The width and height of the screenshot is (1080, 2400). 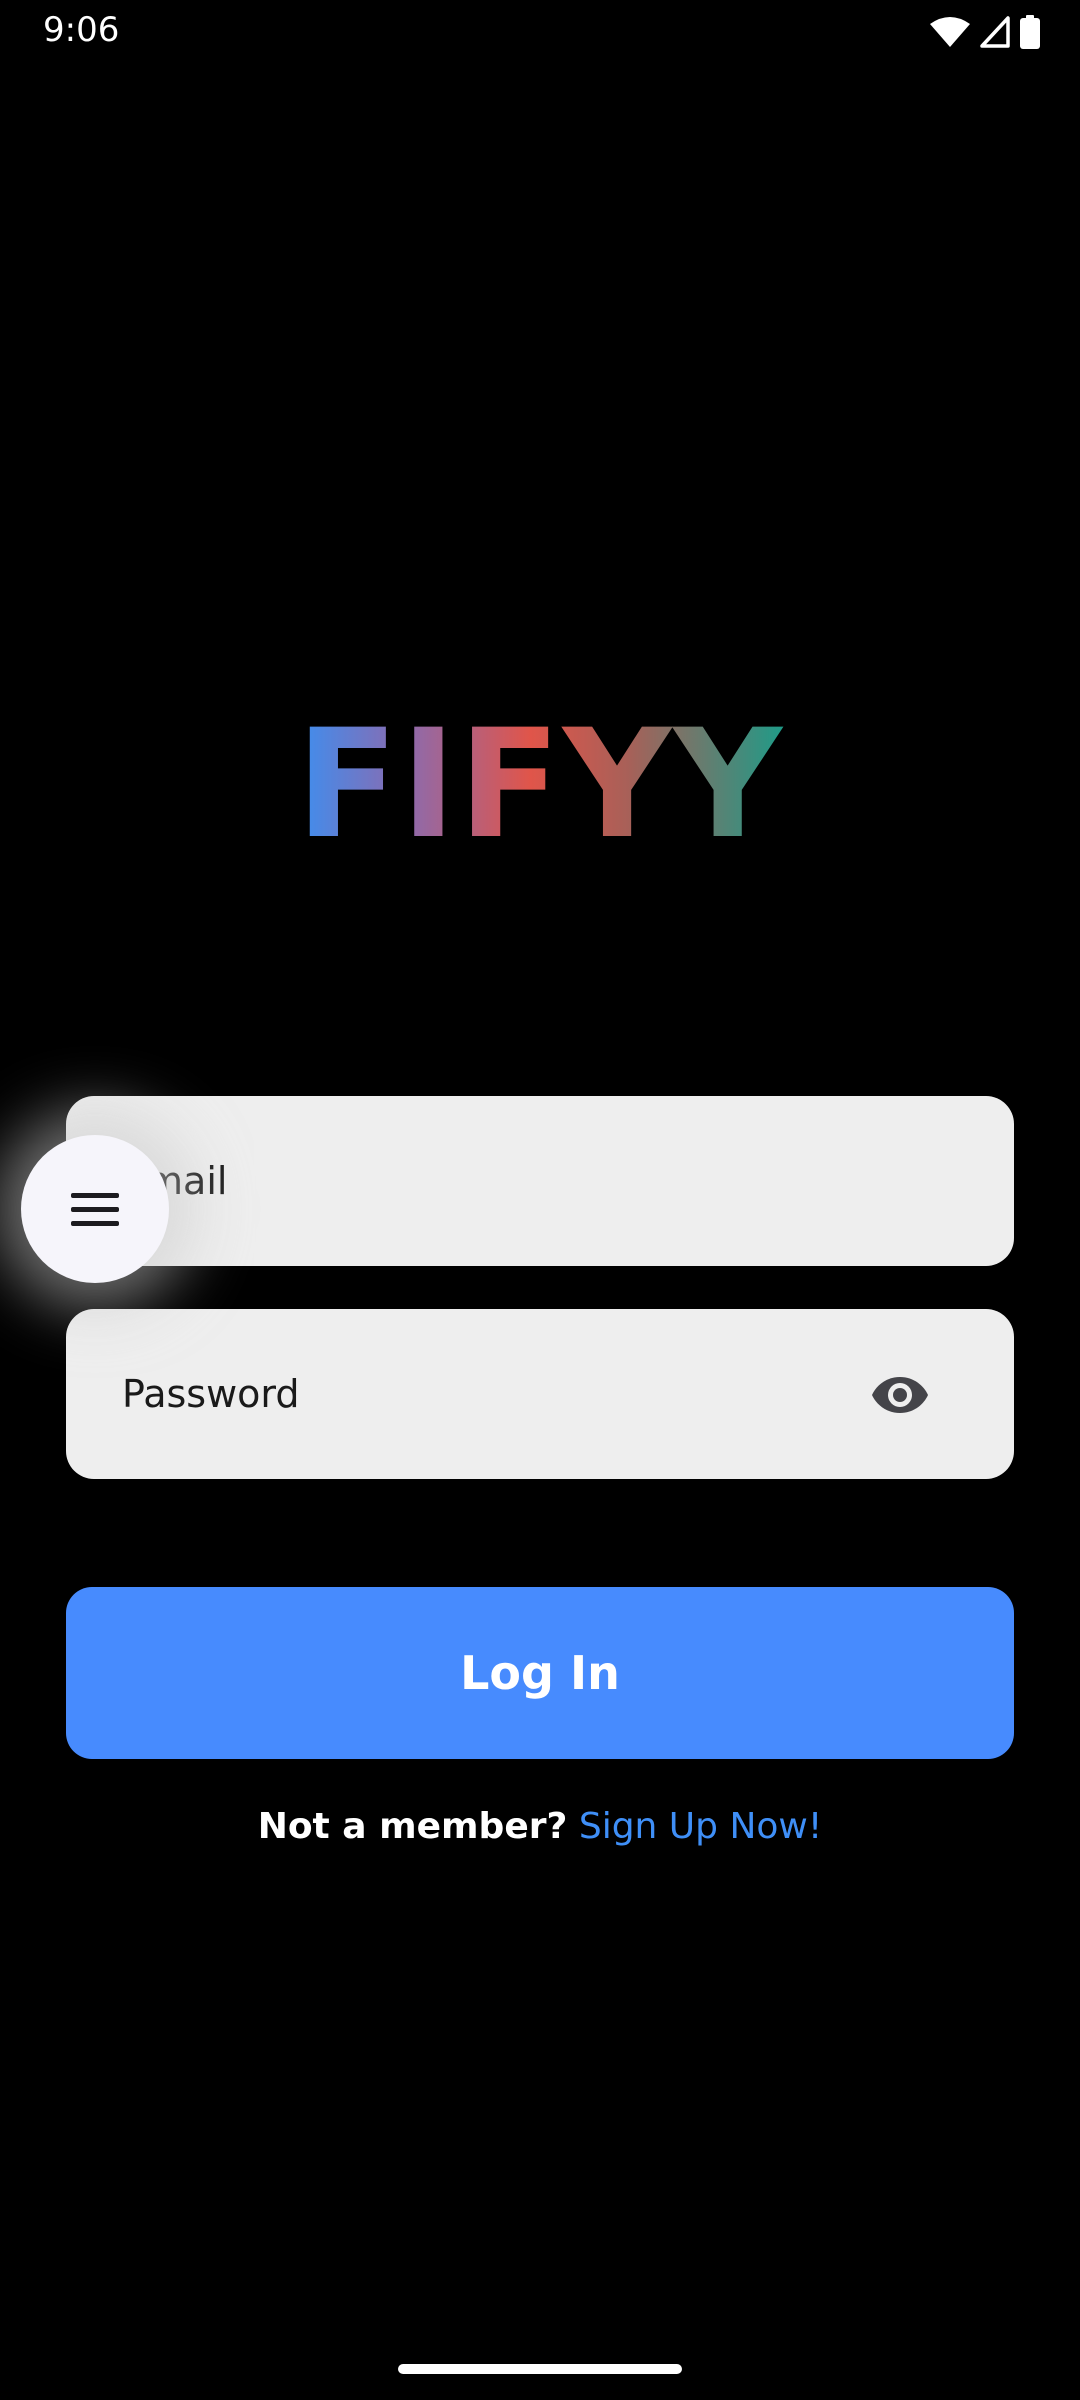 I want to click on signup-prompt-text: Not a member?, so click(x=412, y=1826).